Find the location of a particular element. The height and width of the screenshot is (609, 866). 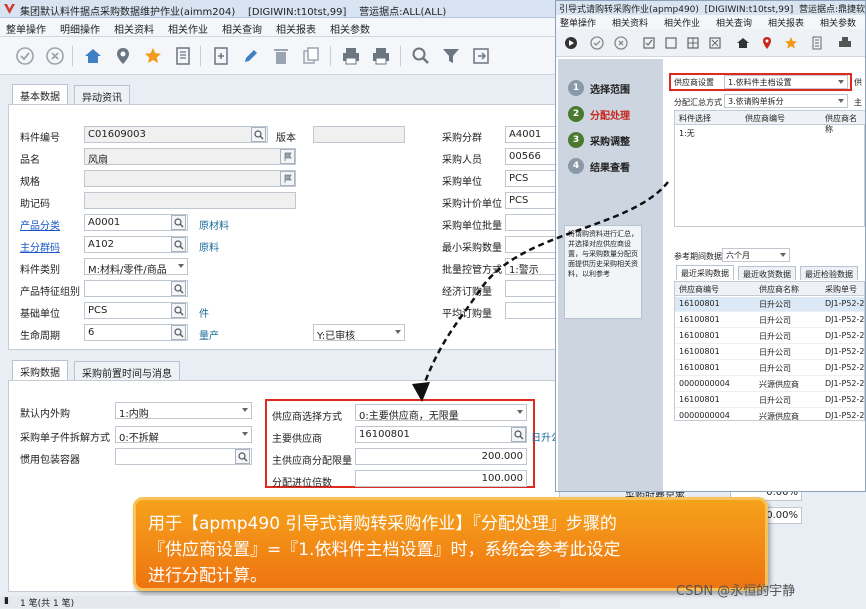

grid-cell: 1:无 is located at coordinates (687, 133).